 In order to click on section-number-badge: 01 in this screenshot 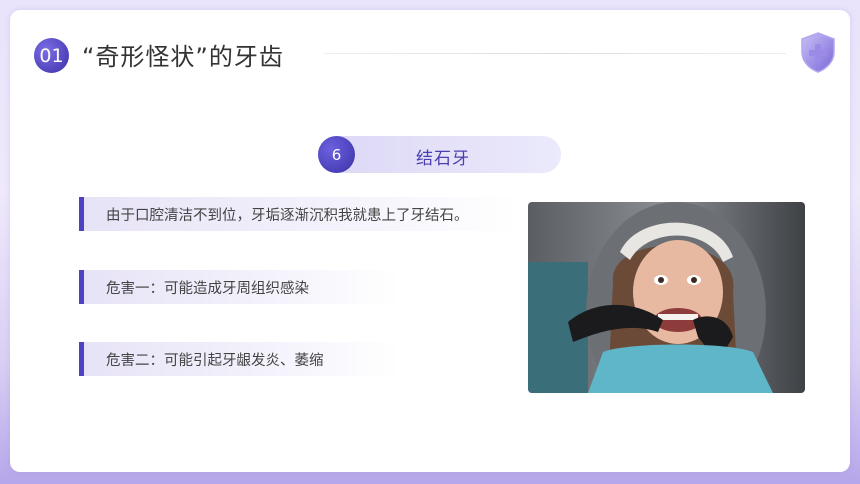, I will do `click(51, 55)`.